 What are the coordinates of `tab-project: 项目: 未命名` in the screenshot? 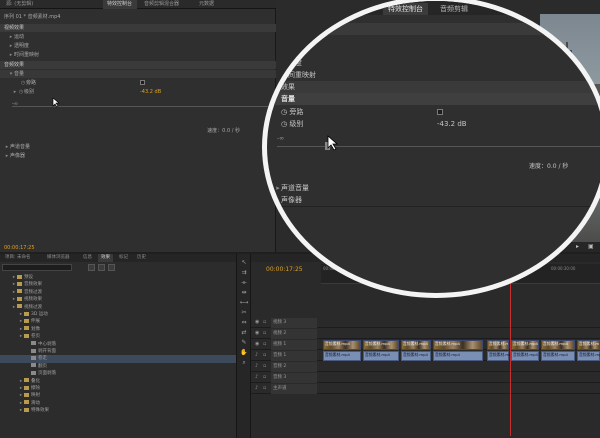 It's located at (17, 258).